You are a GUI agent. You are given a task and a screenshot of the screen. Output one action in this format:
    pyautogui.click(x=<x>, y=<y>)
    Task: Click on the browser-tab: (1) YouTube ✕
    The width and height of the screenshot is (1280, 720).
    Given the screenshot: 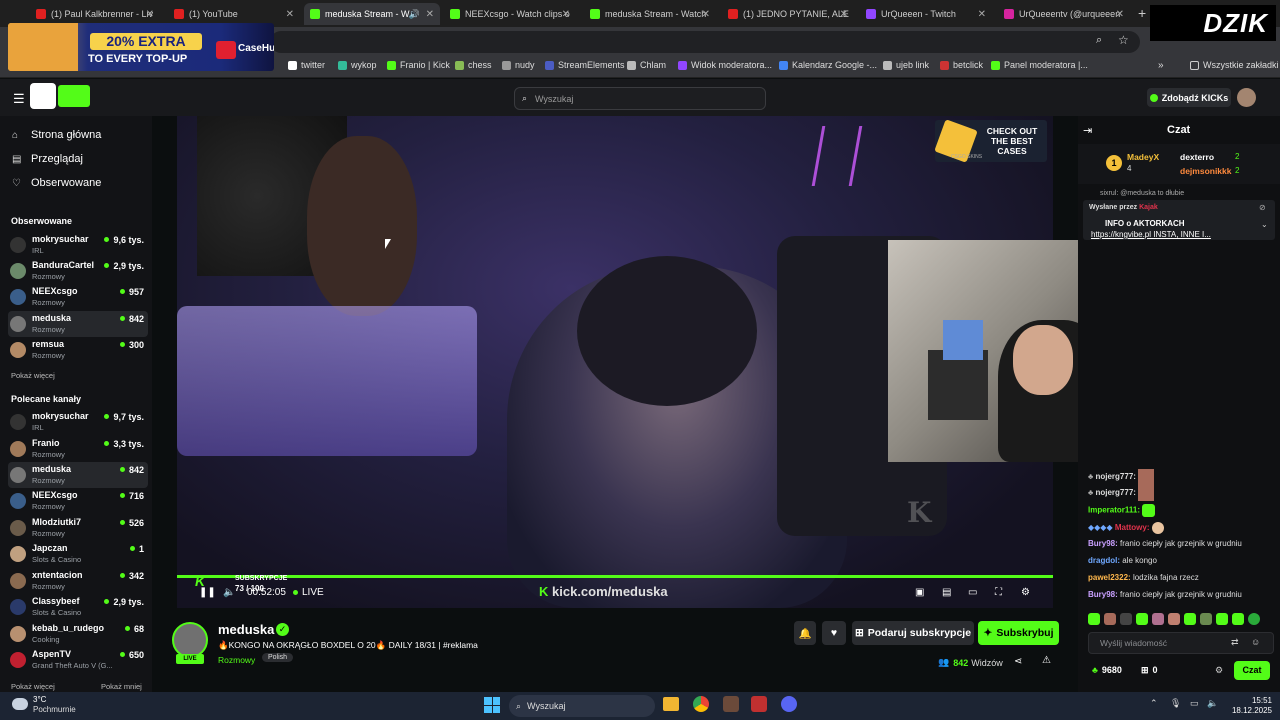 What is the action you would take?
    pyautogui.click(x=234, y=14)
    